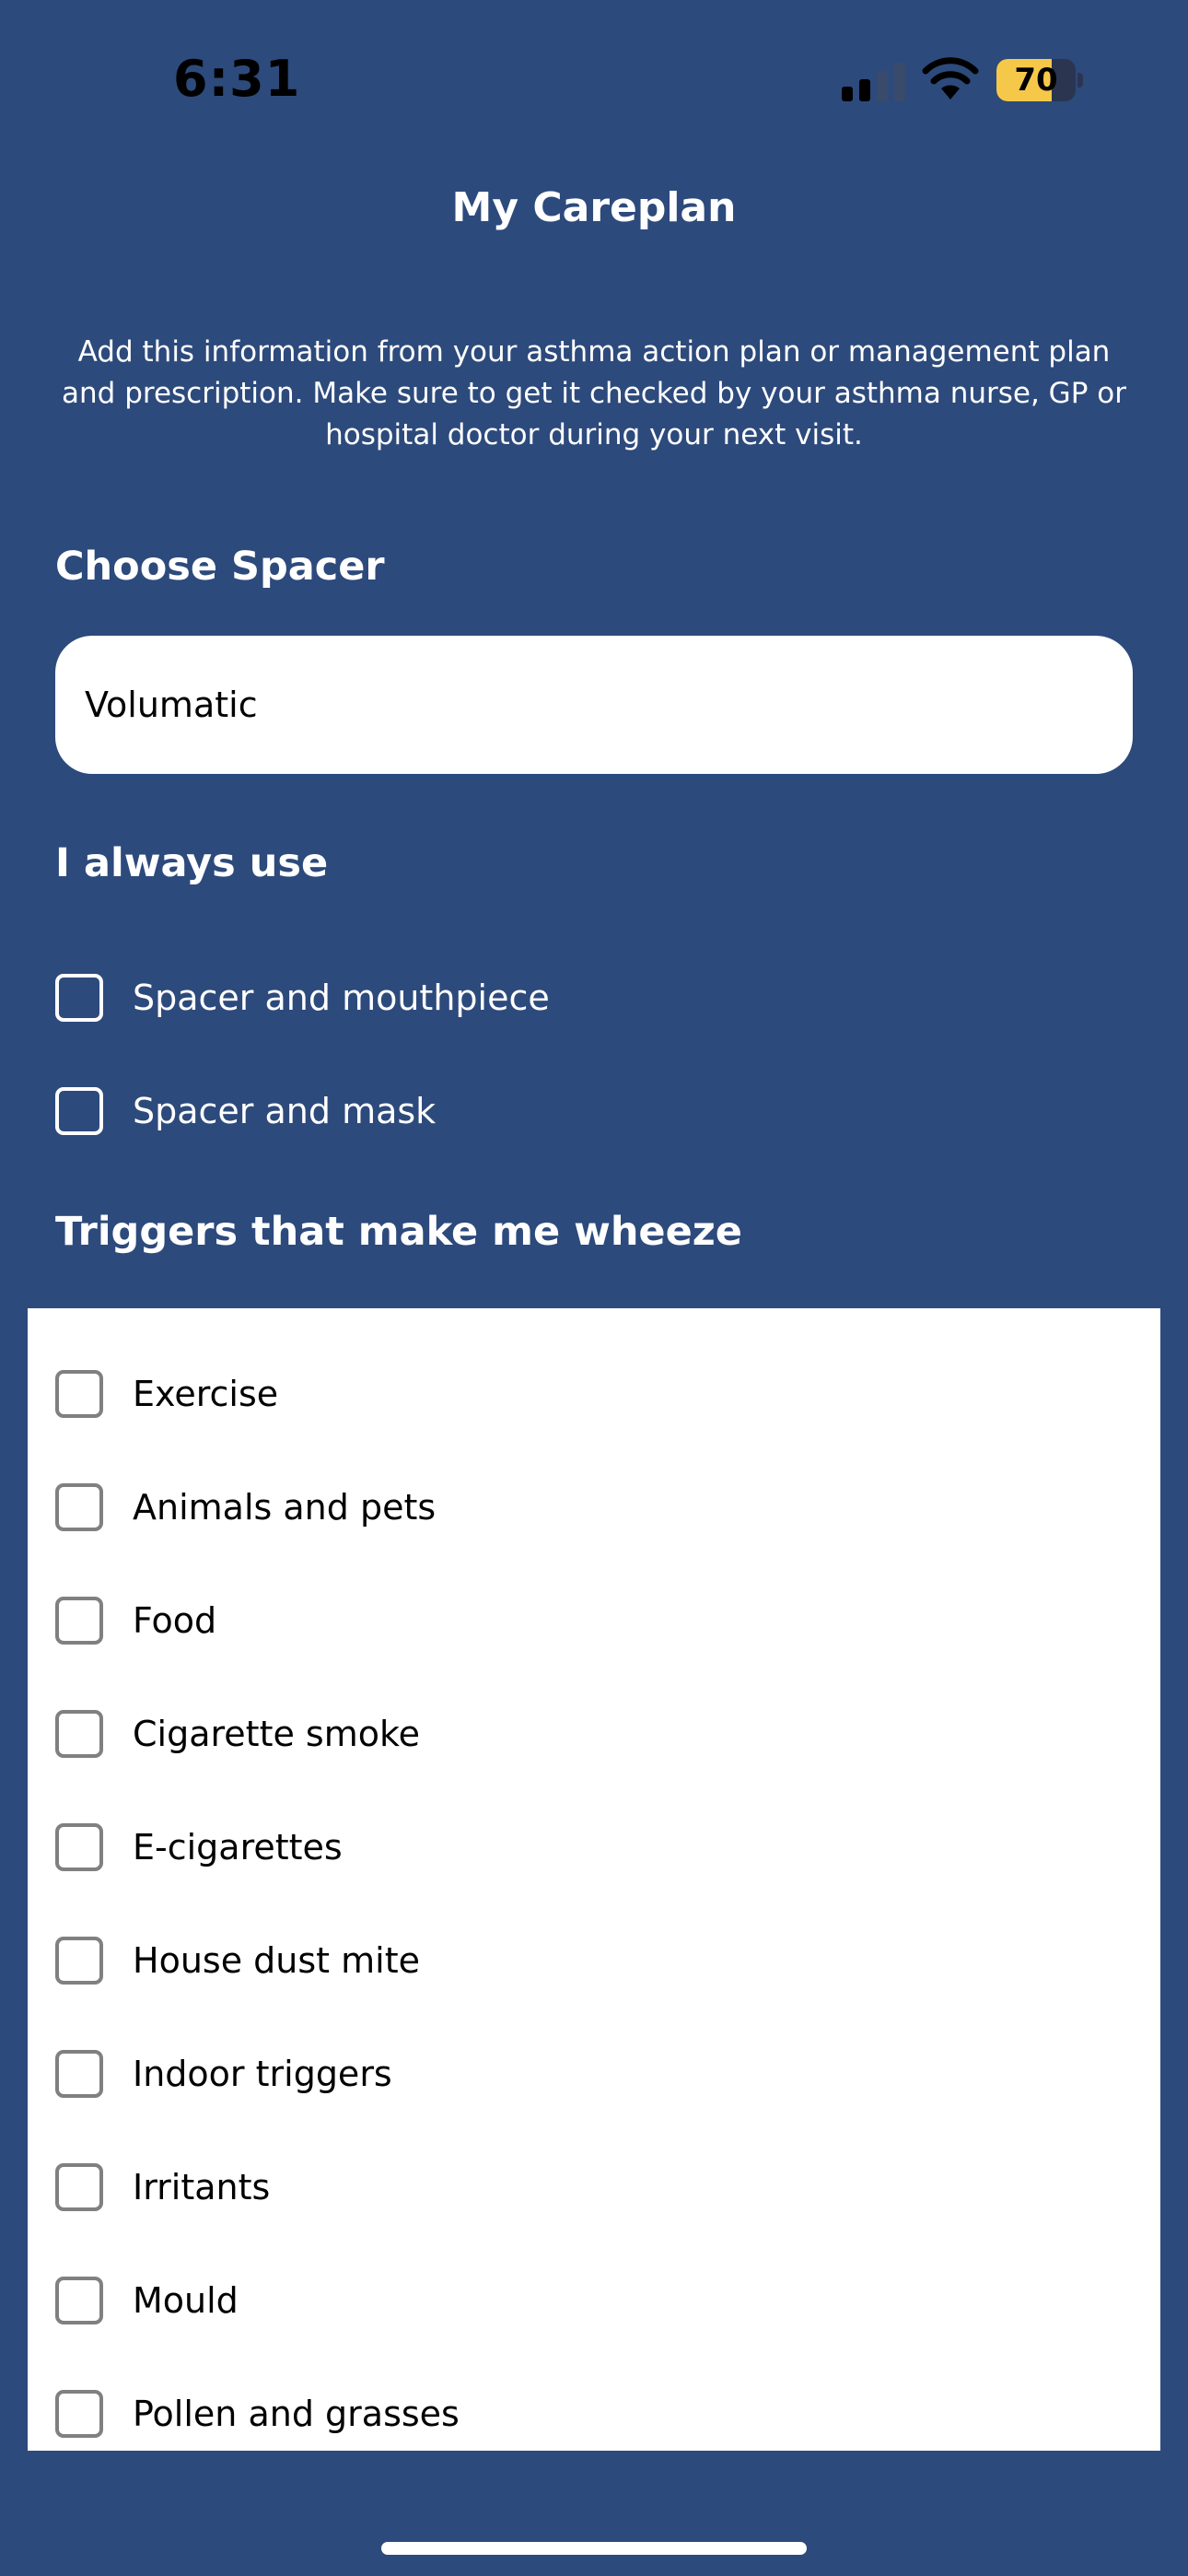  Describe the element at coordinates (262, 2074) in the screenshot. I see `option-label: Indoor triggers` at that location.